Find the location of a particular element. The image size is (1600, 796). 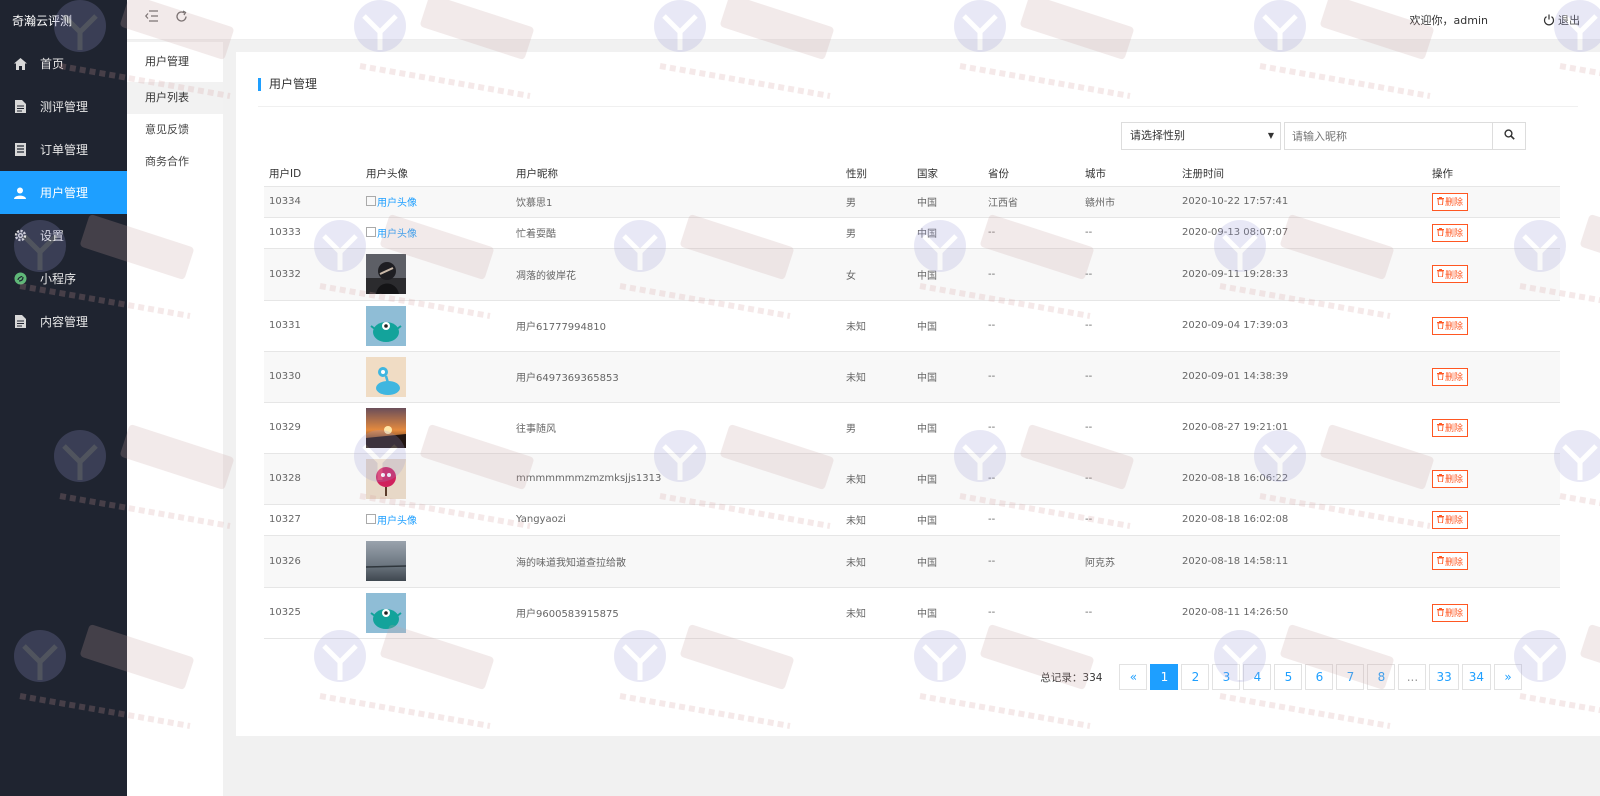

nickname-search-input is located at coordinates (1388, 136).